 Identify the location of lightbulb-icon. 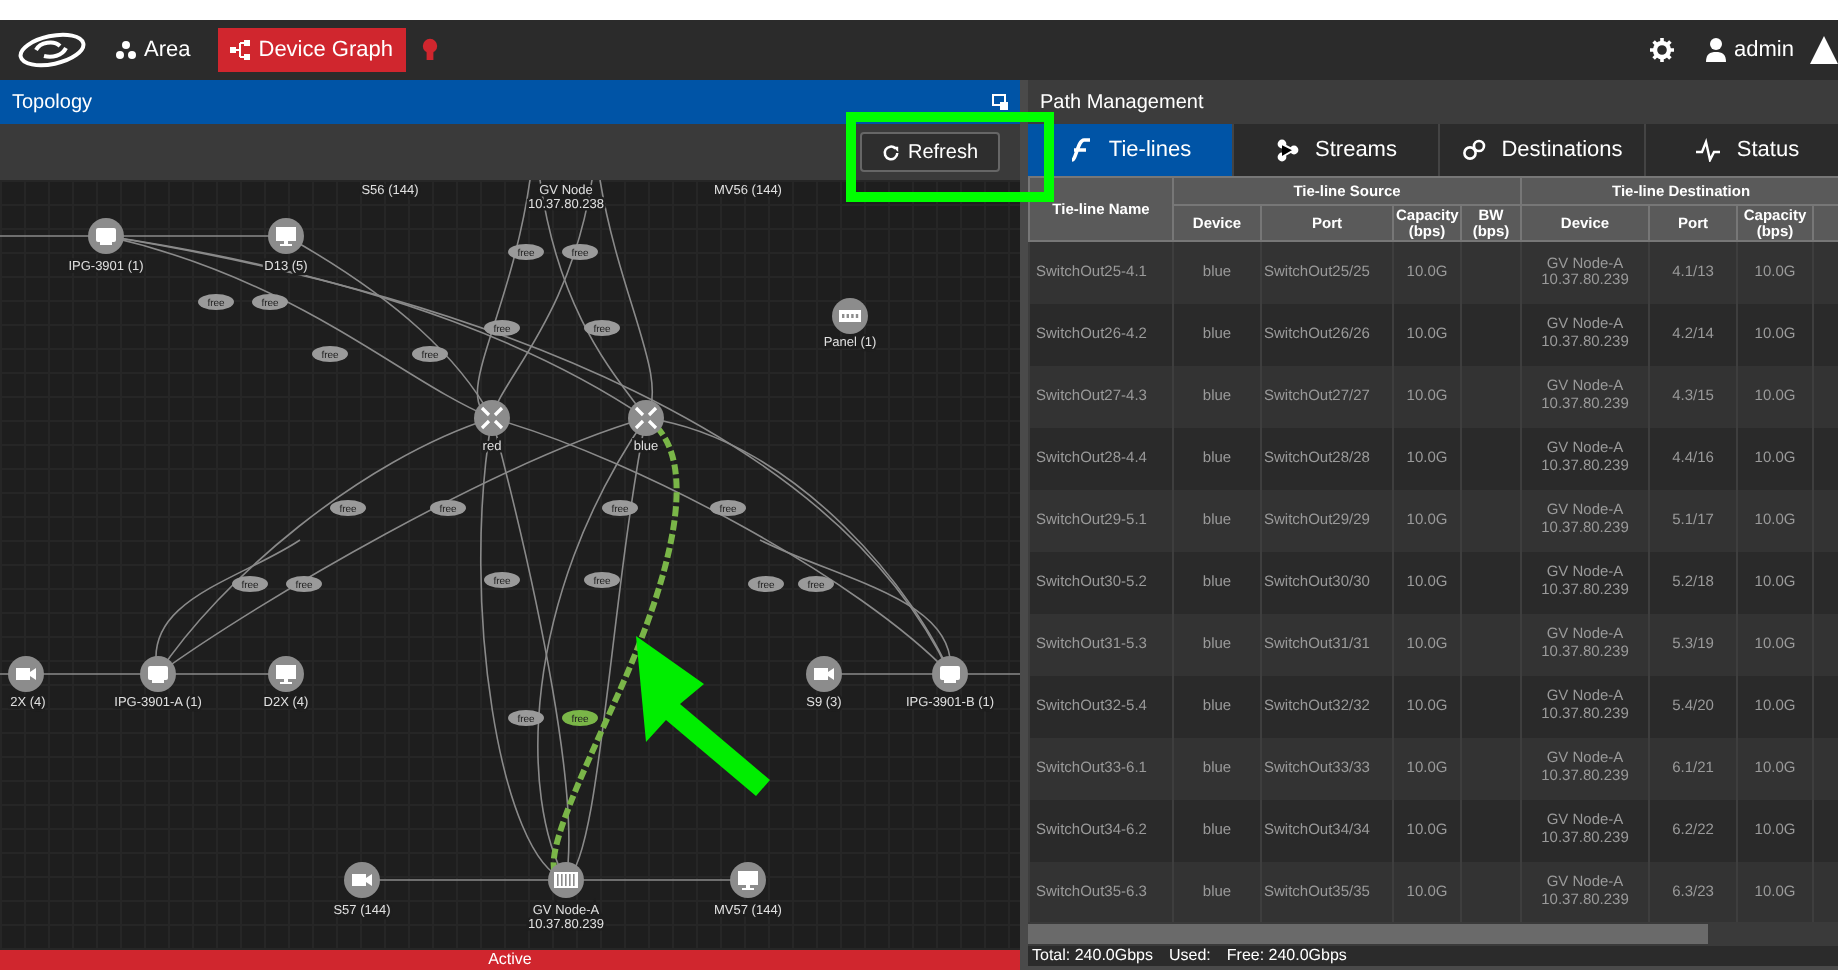
(429, 50).